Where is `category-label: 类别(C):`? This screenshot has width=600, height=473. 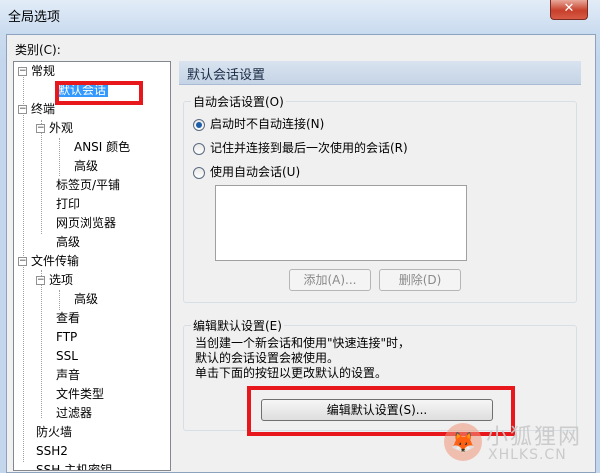
category-label: 类别(C): is located at coordinates (38, 50).